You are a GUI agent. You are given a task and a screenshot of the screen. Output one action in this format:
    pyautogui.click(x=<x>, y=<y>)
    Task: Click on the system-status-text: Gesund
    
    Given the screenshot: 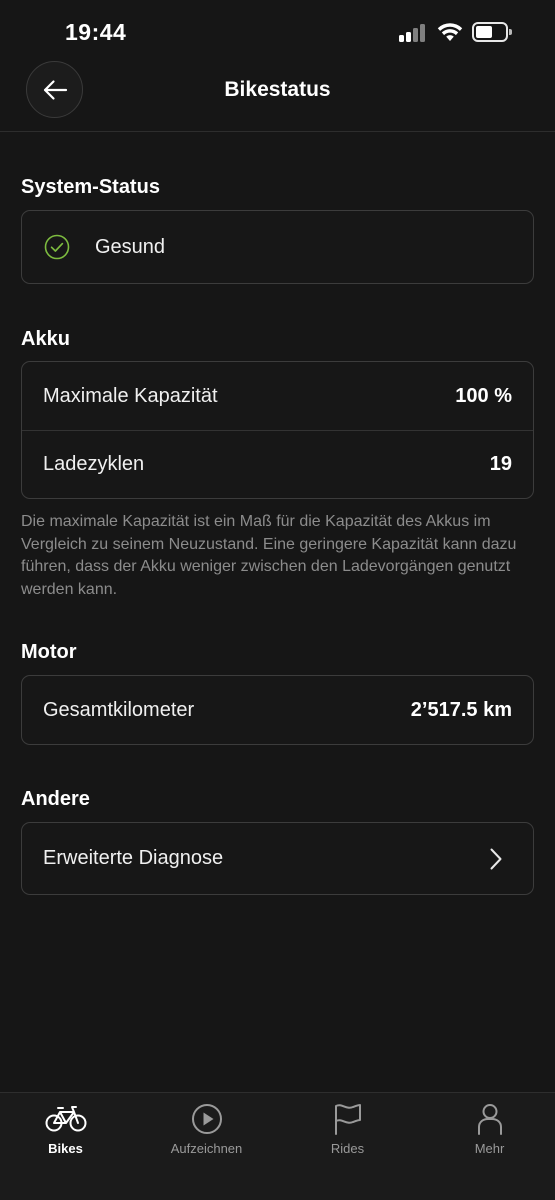 What is the action you would take?
    pyautogui.click(x=130, y=246)
    